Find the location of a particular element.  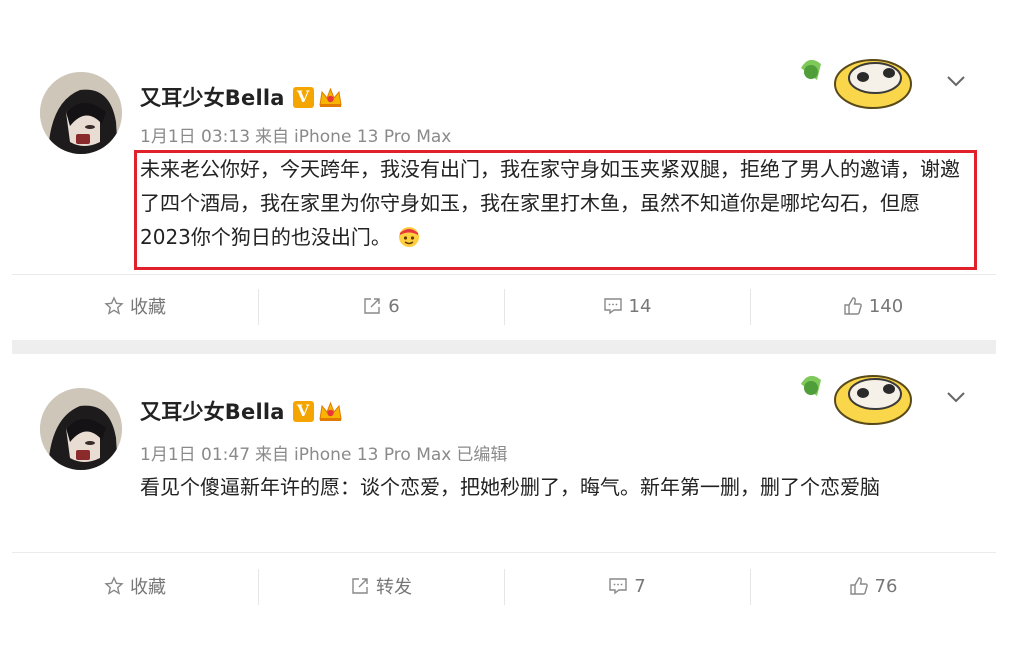

post-separator is located at coordinates (504, 347).